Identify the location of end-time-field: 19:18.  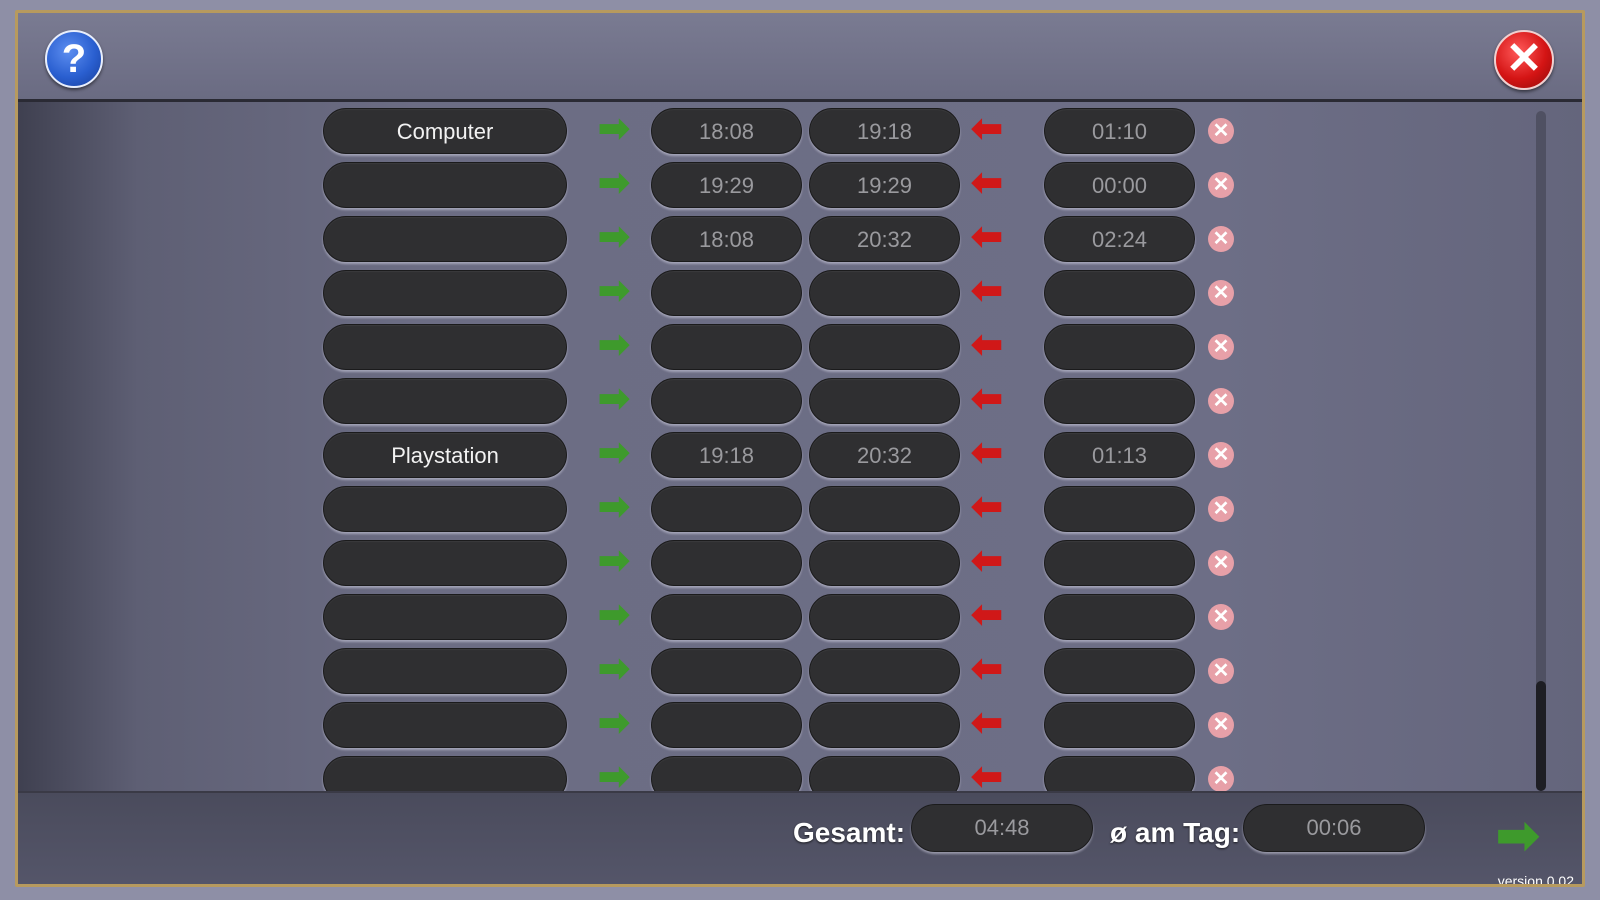
(884, 131).